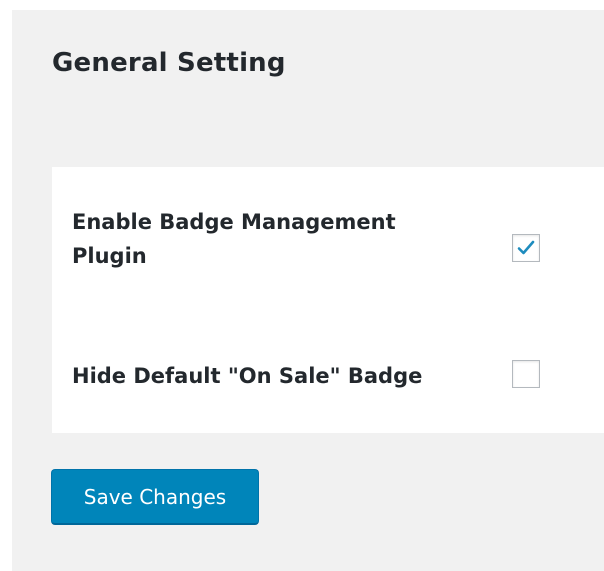 Image resolution: width=604 pixels, height=571 pixels. Describe the element at coordinates (234, 239) in the screenshot. I see `enable-badge-management-label: Enable Badge Management Plugin` at that location.